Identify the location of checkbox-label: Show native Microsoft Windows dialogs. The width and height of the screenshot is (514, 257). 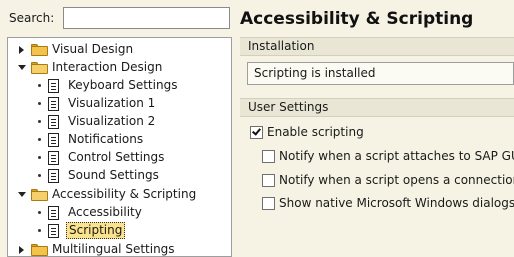
(396, 203).